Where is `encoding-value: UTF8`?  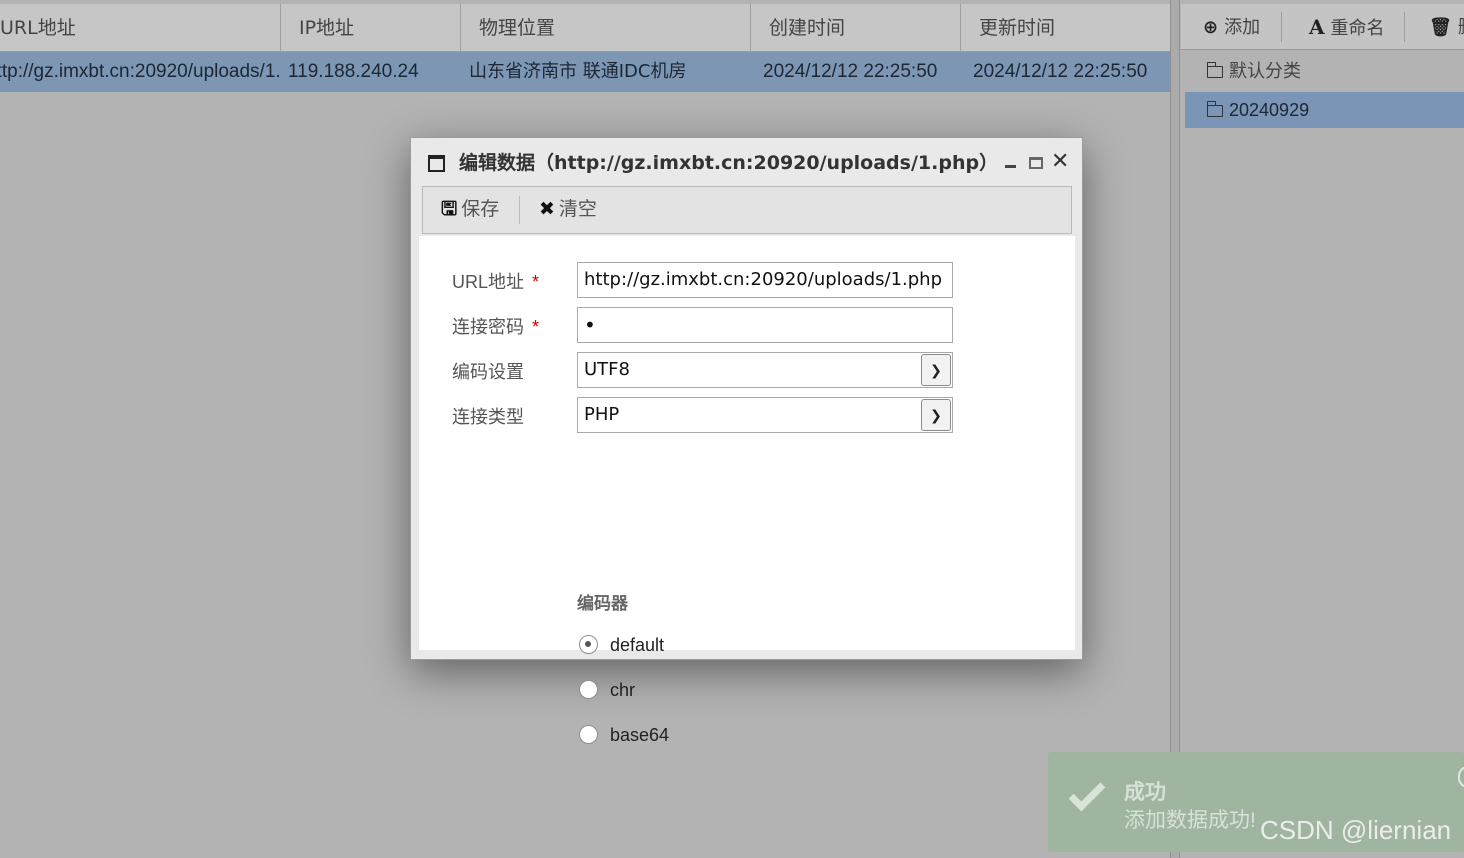
encoding-value: UTF8 is located at coordinates (607, 369).